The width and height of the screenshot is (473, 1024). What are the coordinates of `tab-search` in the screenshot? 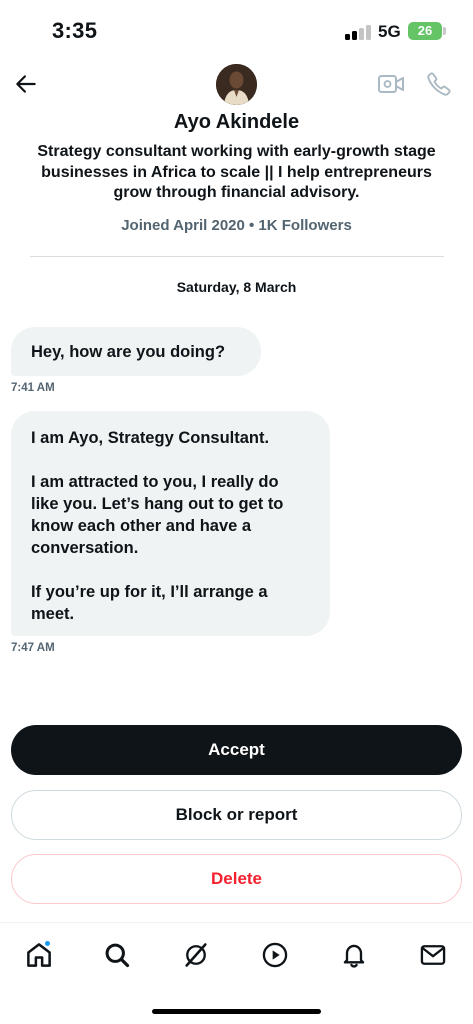 It's located at (117, 955).